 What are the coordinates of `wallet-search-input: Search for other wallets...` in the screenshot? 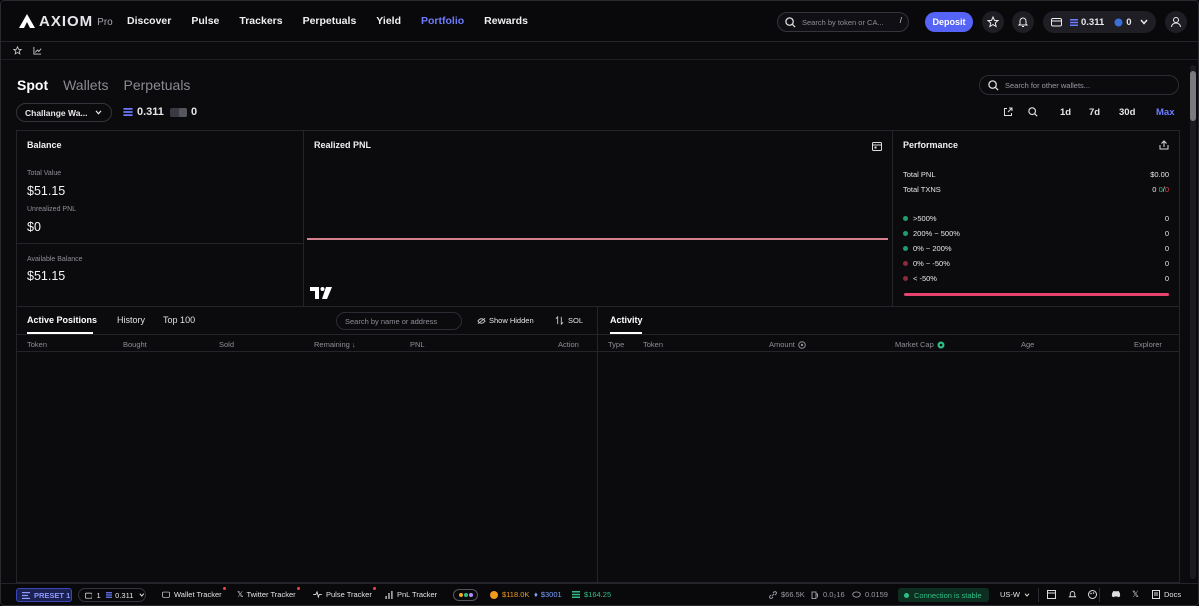 It's located at (1079, 85).